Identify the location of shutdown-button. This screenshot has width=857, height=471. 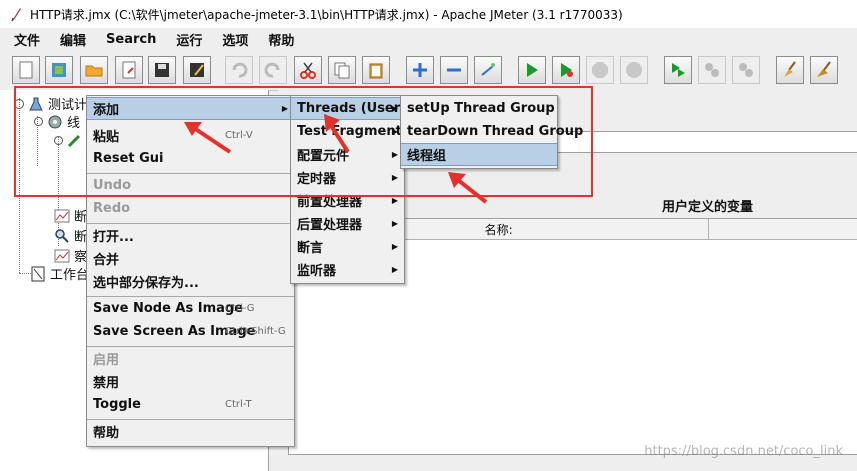
(634, 70).